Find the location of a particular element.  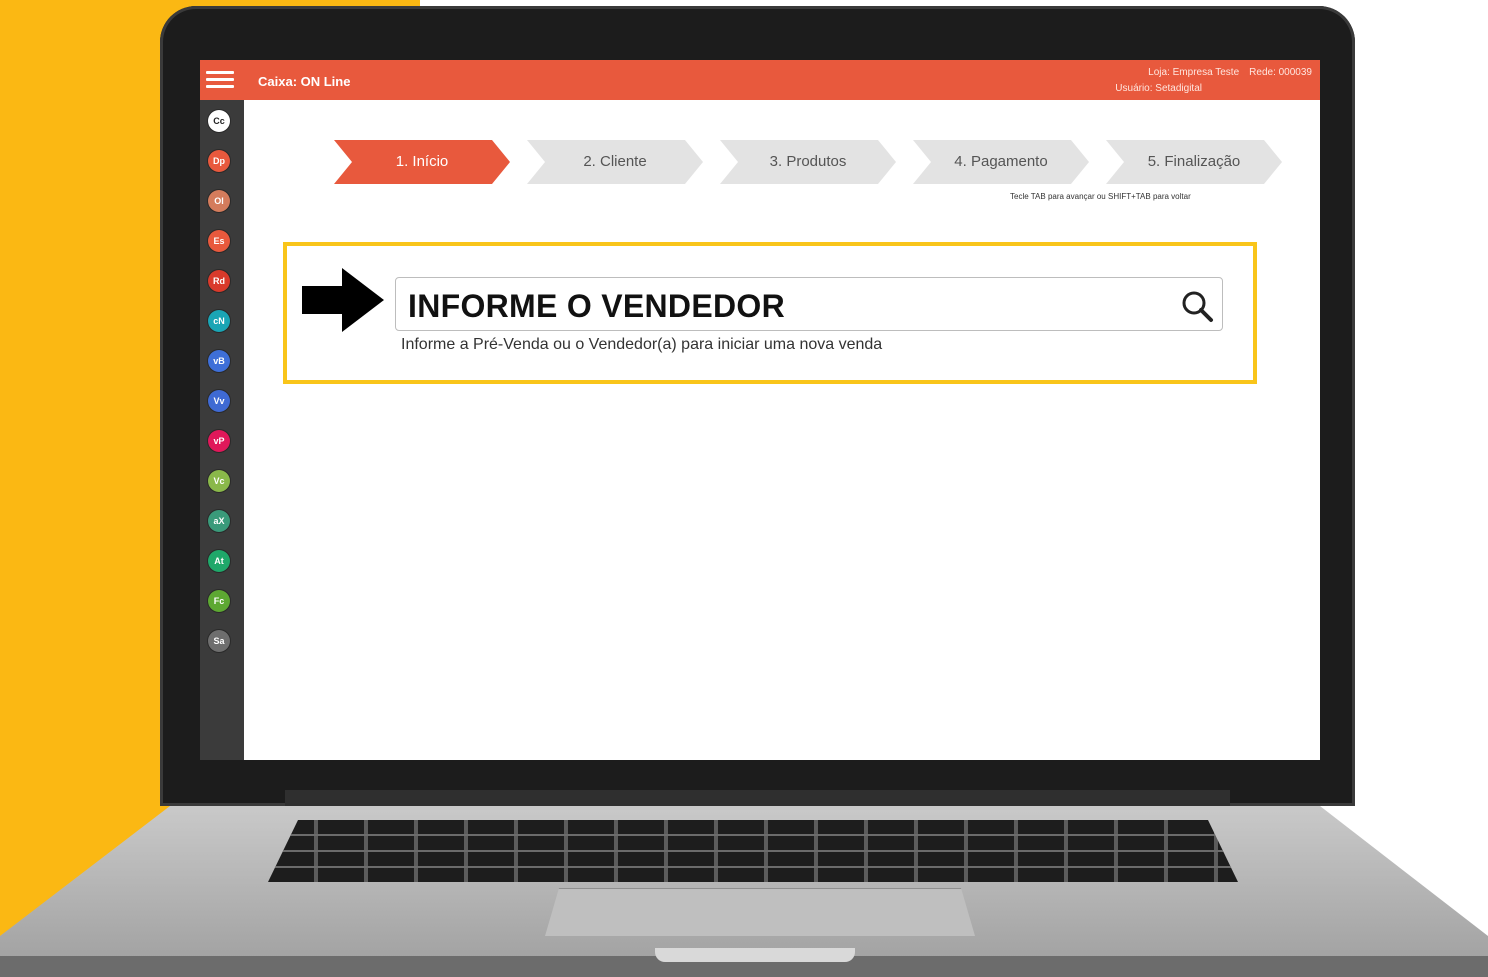

sidebar-item-at: At is located at coordinates (219, 561).